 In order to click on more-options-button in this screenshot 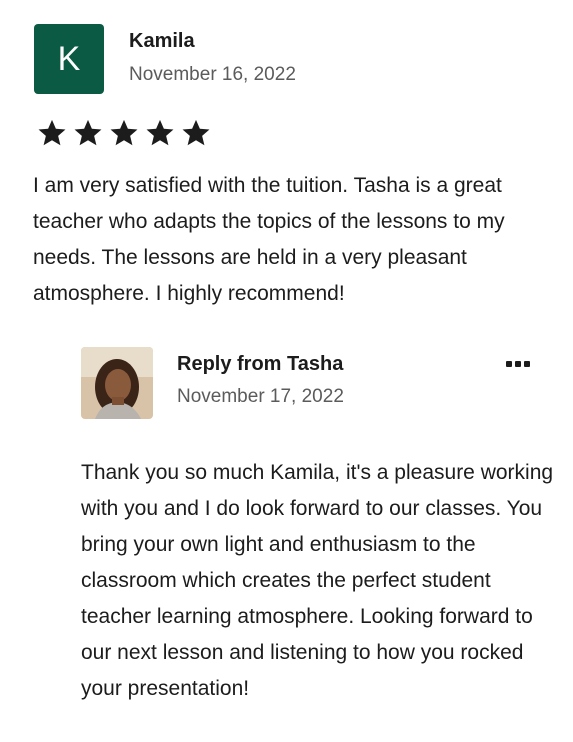, I will do `click(518, 364)`.